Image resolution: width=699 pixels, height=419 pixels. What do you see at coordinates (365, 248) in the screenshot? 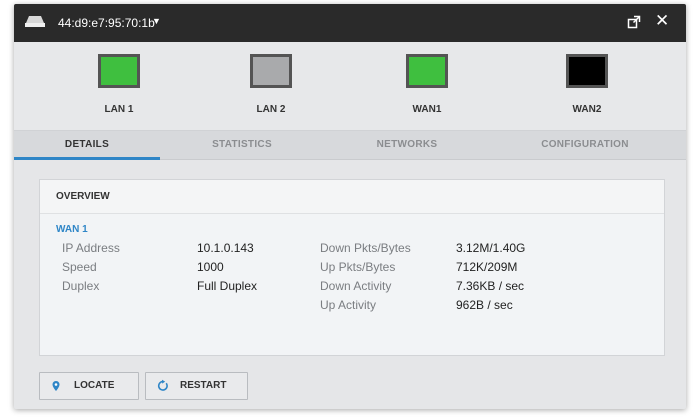
I see `down-pkts-label: Down Pkts/Bytes` at bounding box center [365, 248].